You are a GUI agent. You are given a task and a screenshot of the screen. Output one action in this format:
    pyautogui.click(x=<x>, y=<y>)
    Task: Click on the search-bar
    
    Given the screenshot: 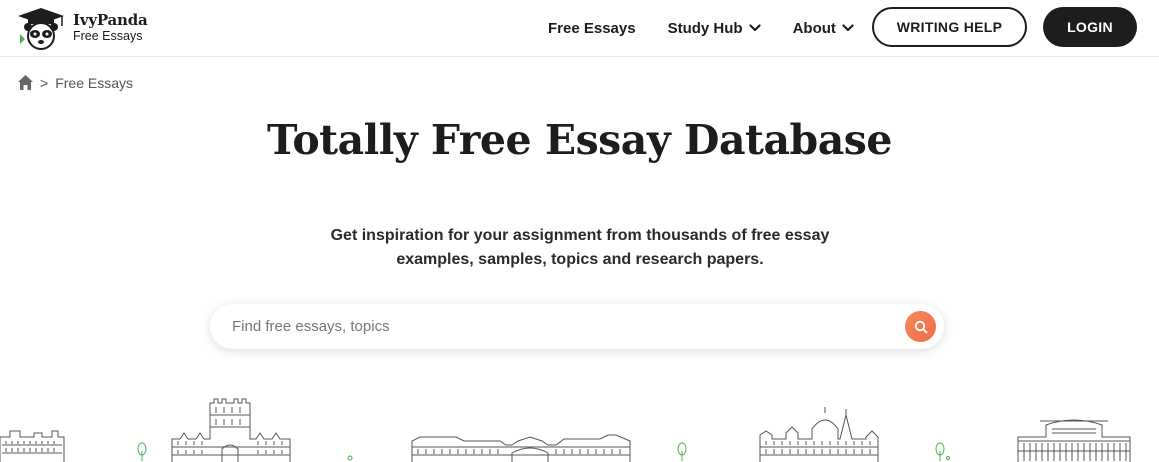 What is the action you would take?
    pyautogui.click(x=577, y=326)
    